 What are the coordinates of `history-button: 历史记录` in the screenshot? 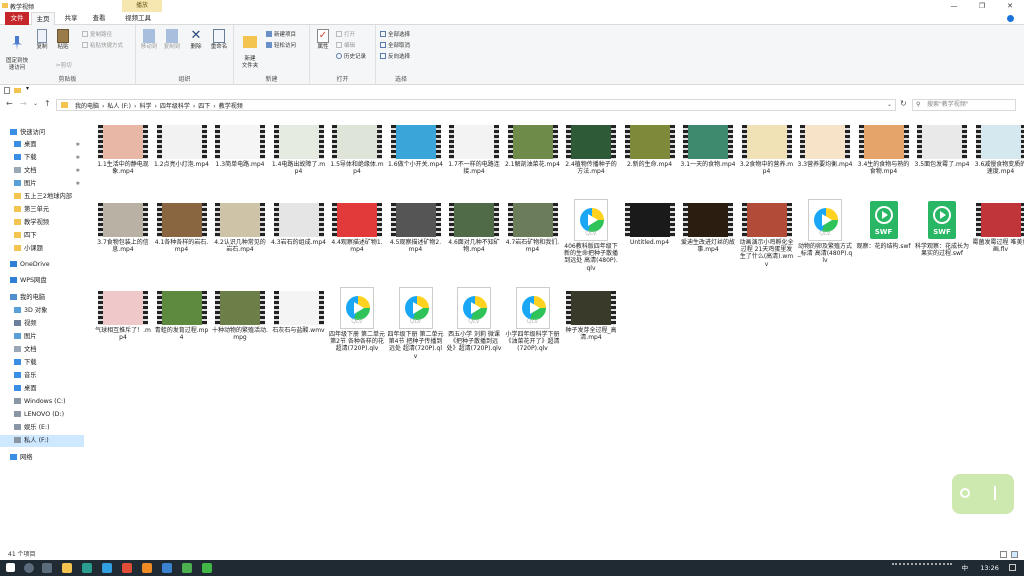 It's located at (351, 56).